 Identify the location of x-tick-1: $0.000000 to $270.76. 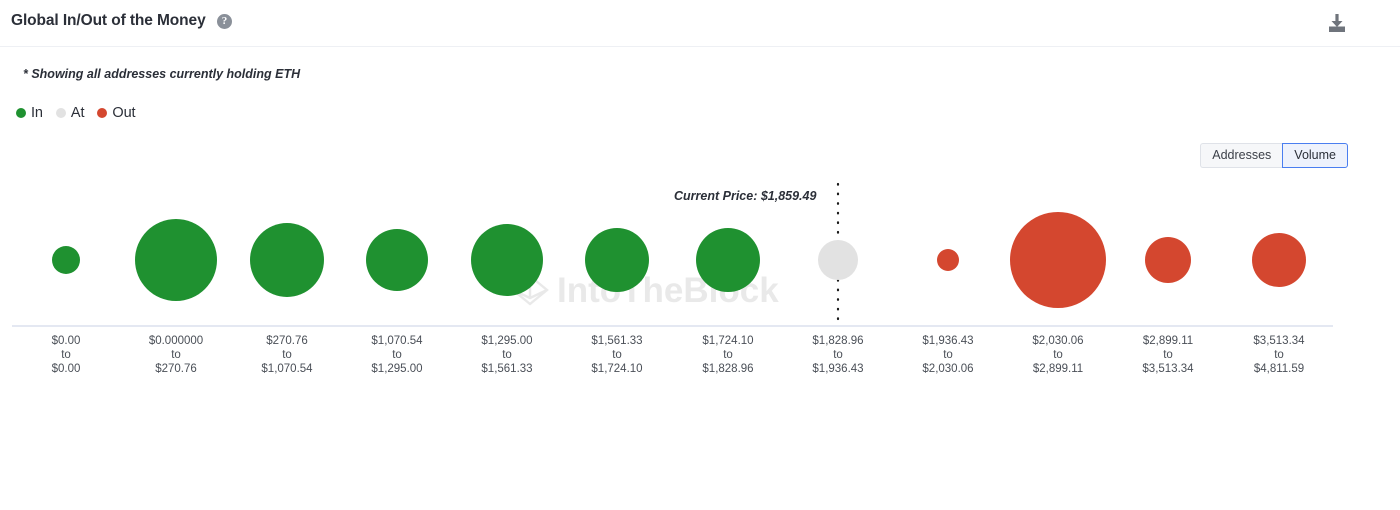
(176, 355).